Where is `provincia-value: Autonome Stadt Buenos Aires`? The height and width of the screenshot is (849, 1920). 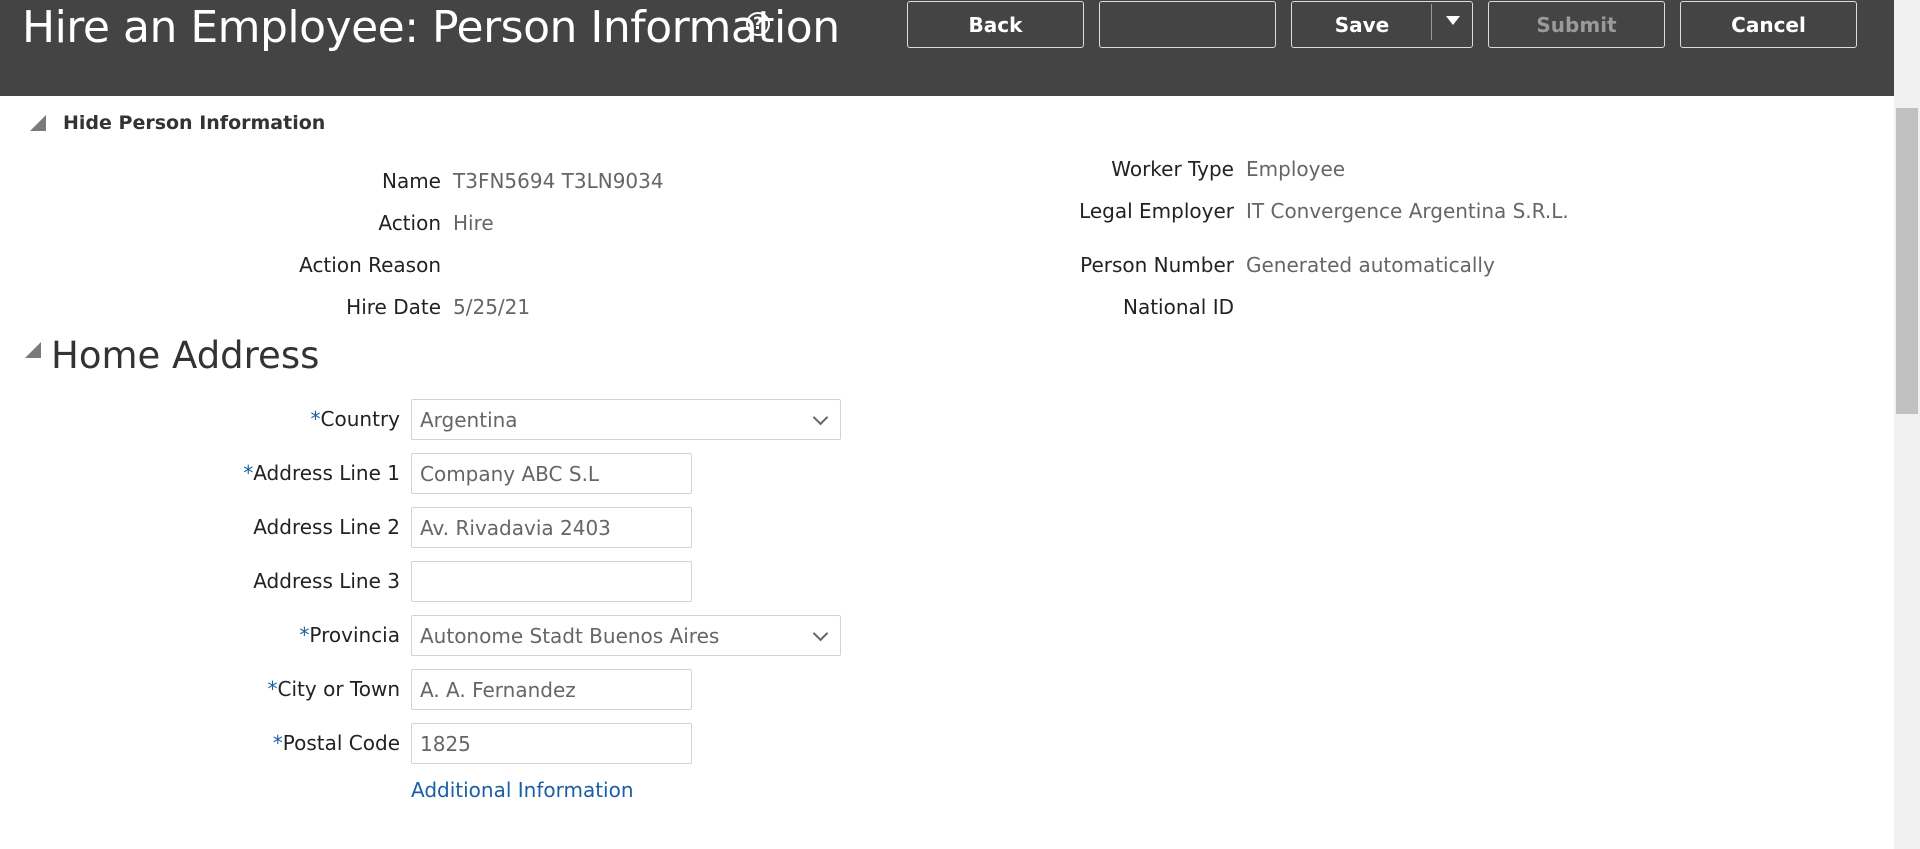 provincia-value: Autonome Stadt Buenos Aires is located at coordinates (570, 635).